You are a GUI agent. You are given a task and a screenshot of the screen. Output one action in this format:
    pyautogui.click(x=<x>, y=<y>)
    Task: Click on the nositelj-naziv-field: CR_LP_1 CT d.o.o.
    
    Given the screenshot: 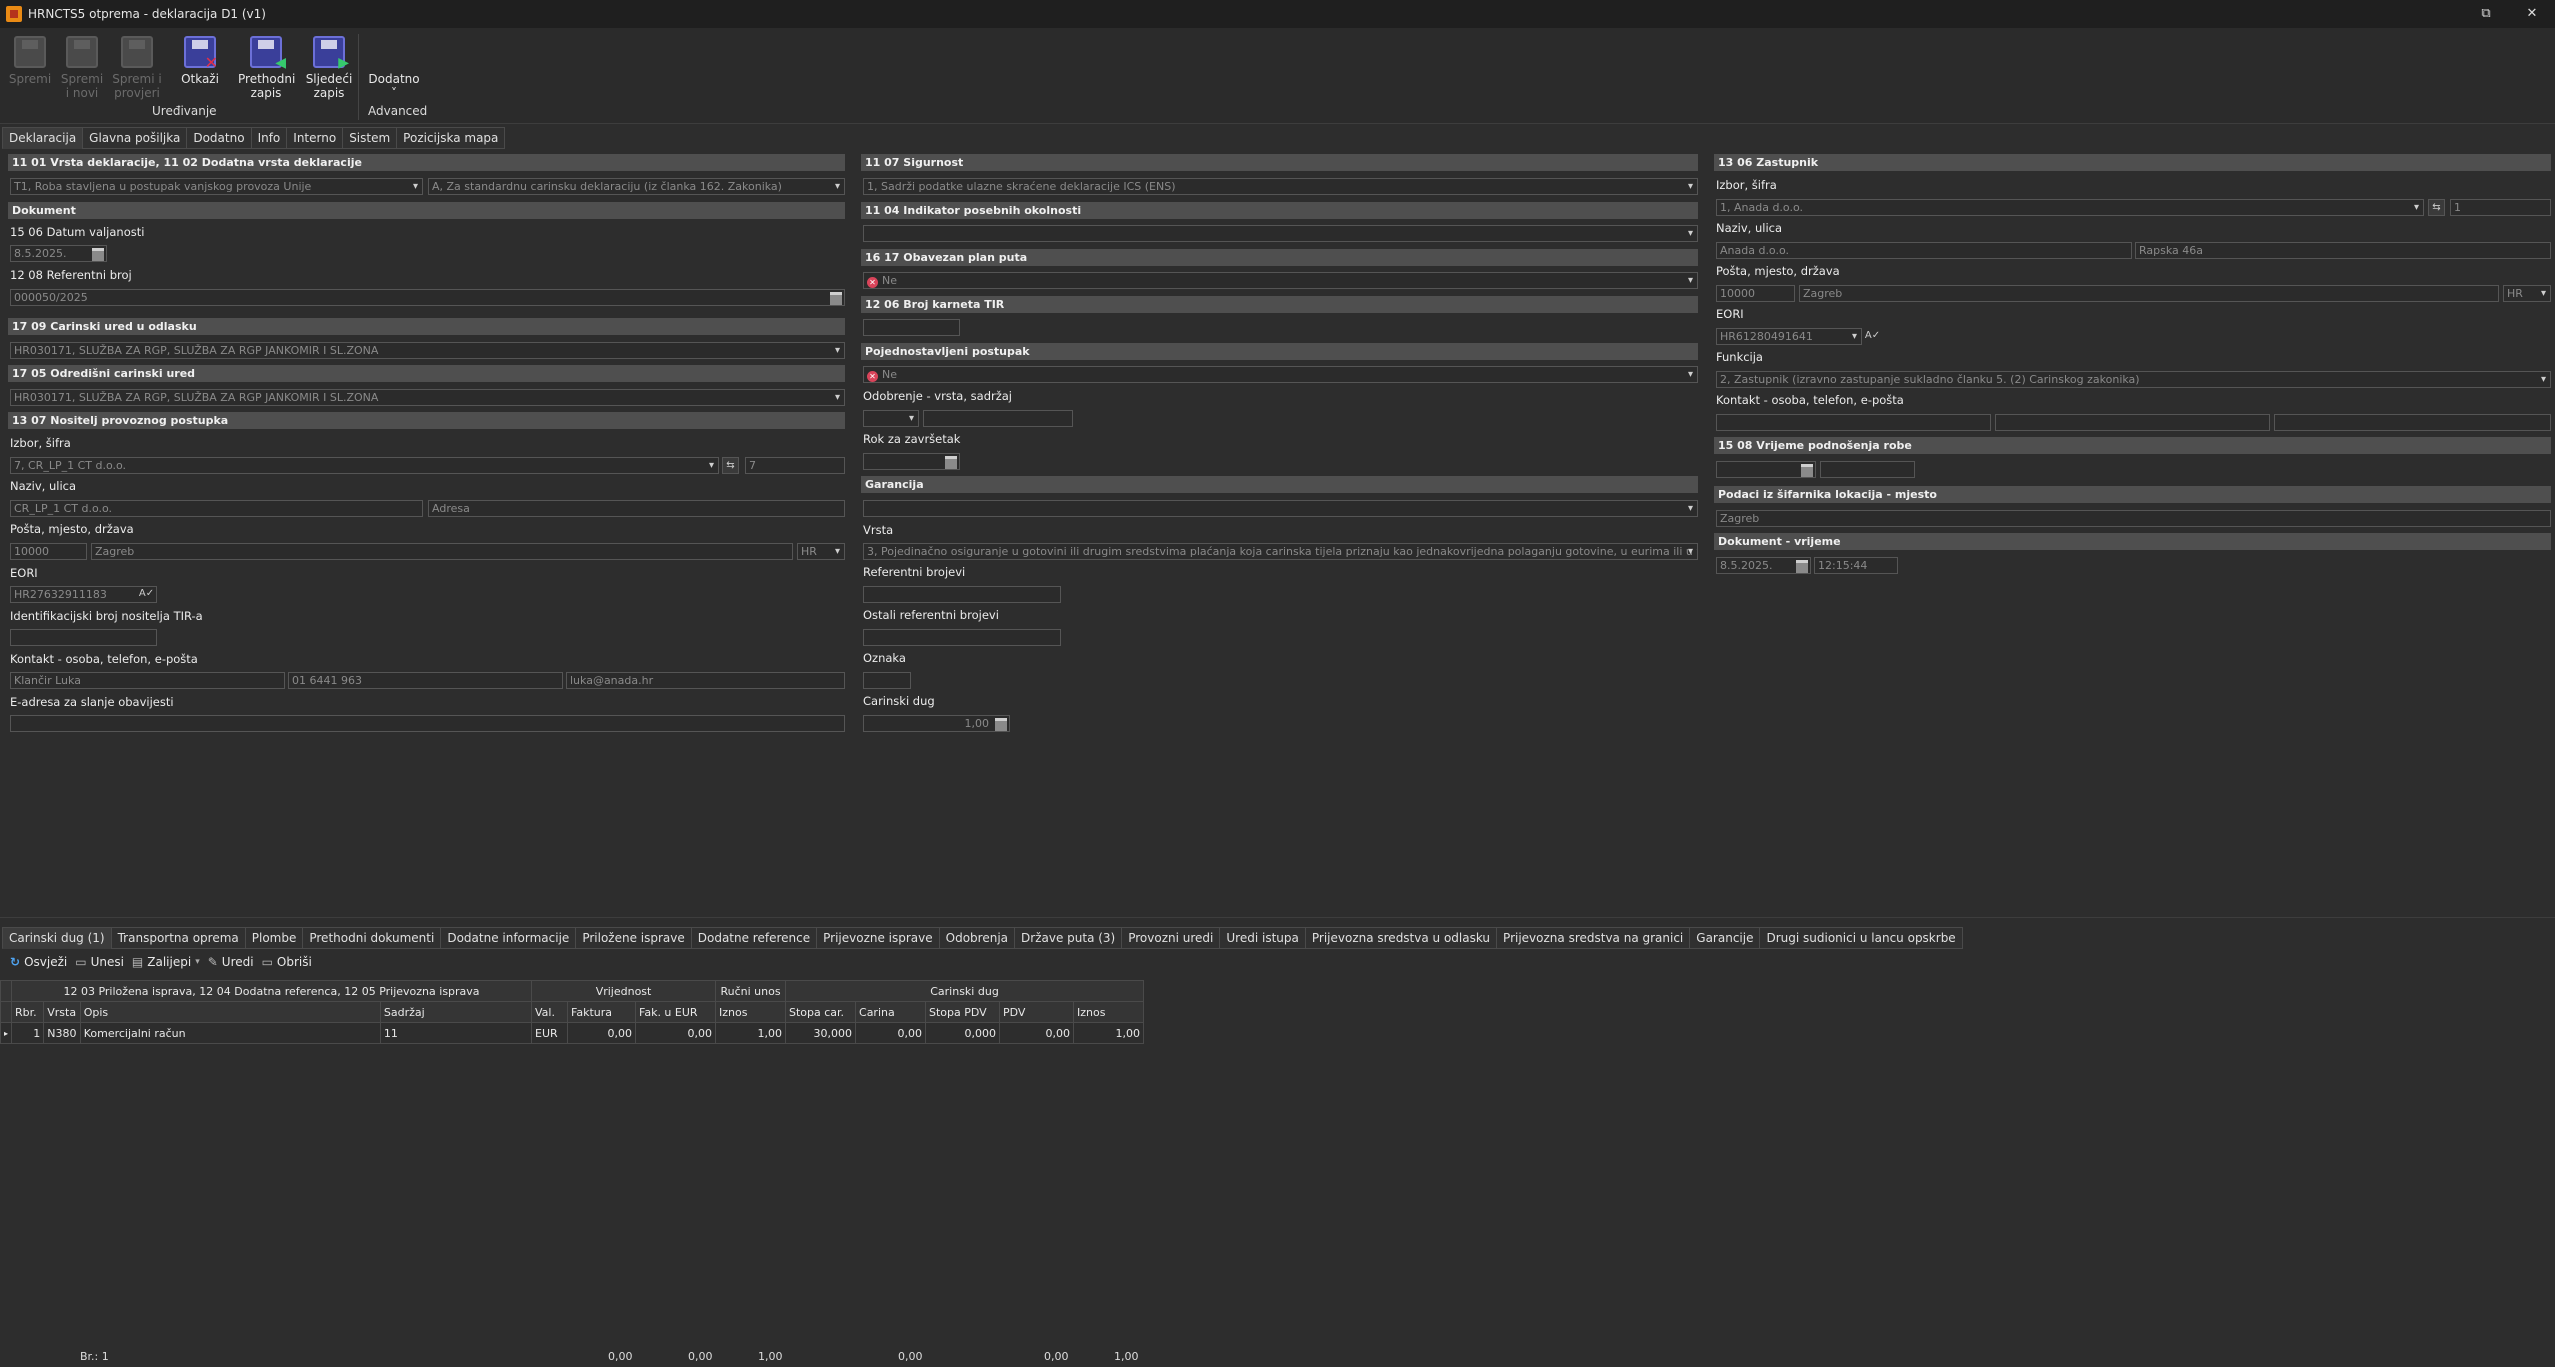 What is the action you would take?
    pyautogui.click(x=216, y=508)
    